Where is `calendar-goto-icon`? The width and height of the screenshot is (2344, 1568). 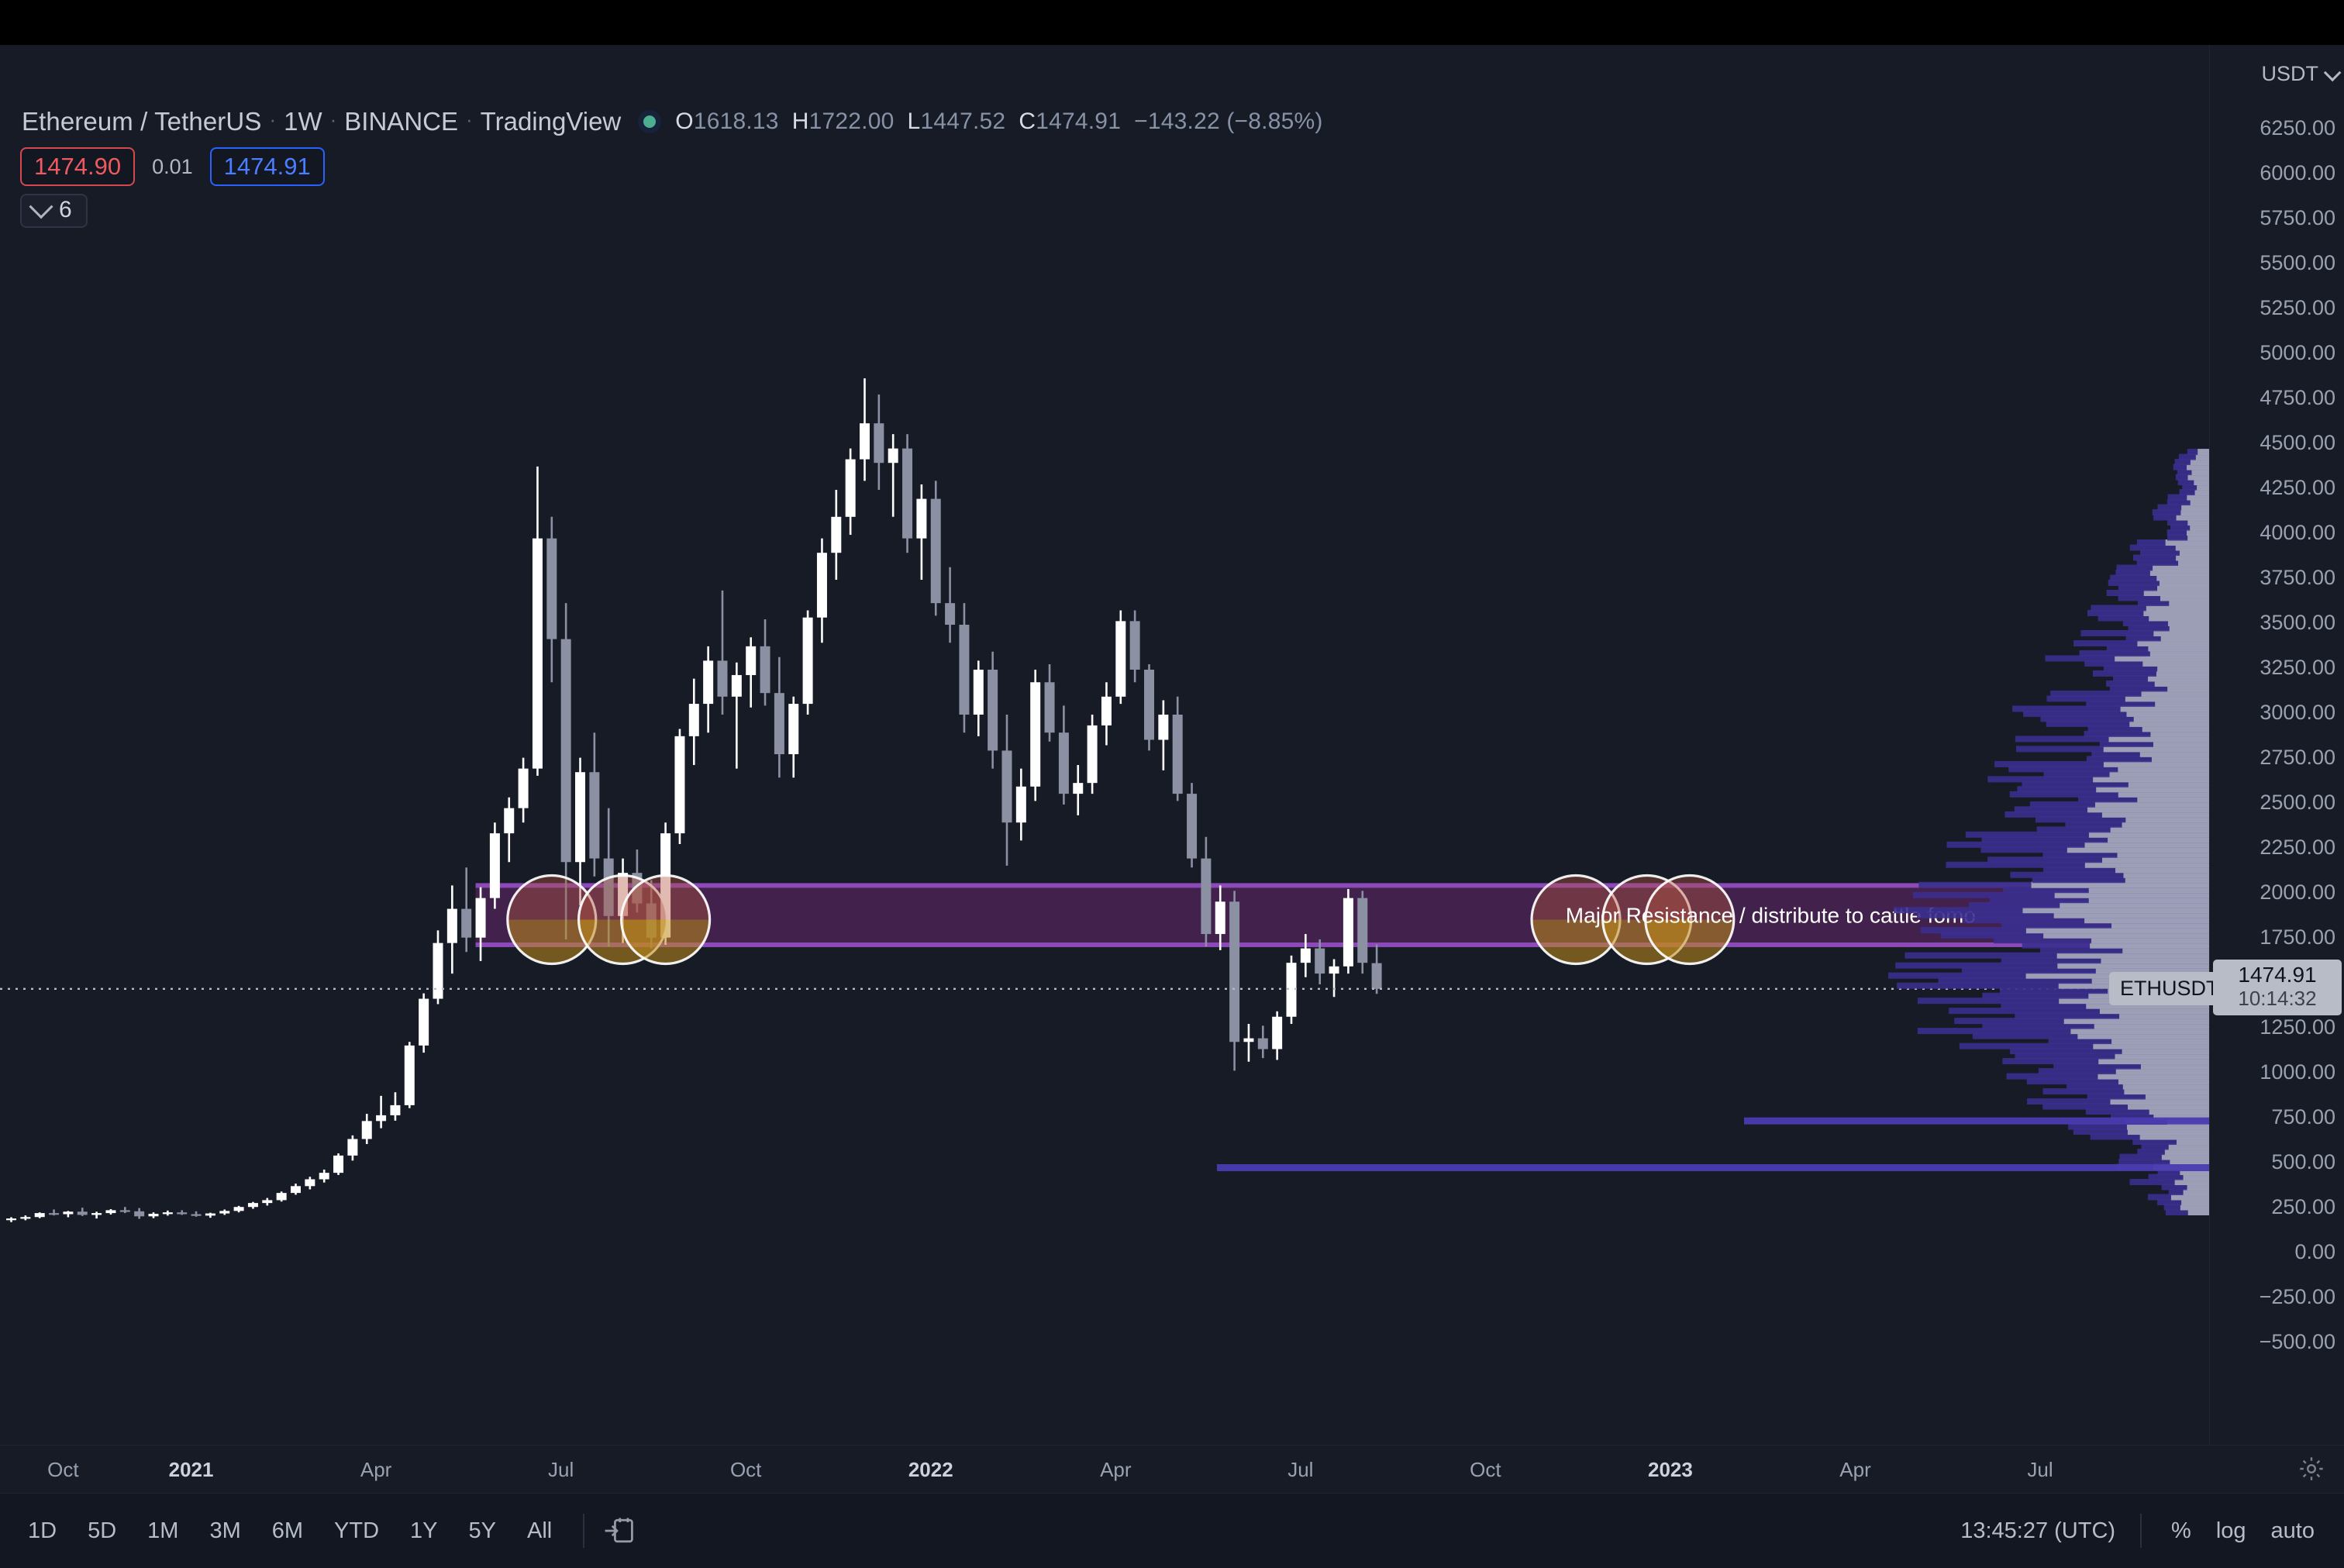
calendar-goto-icon is located at coordinates (619, 1531).